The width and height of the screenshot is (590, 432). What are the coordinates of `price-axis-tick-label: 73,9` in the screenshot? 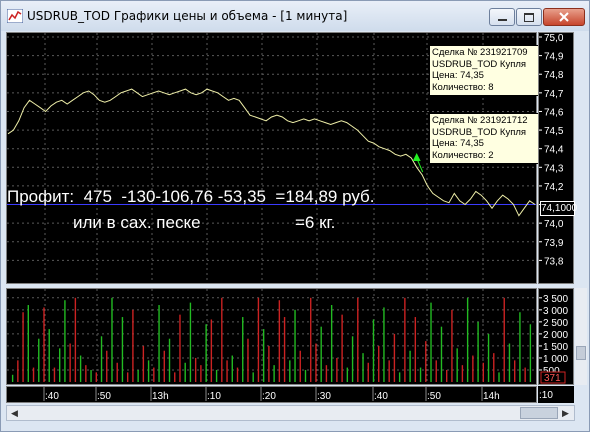 It's located at (554, 243).